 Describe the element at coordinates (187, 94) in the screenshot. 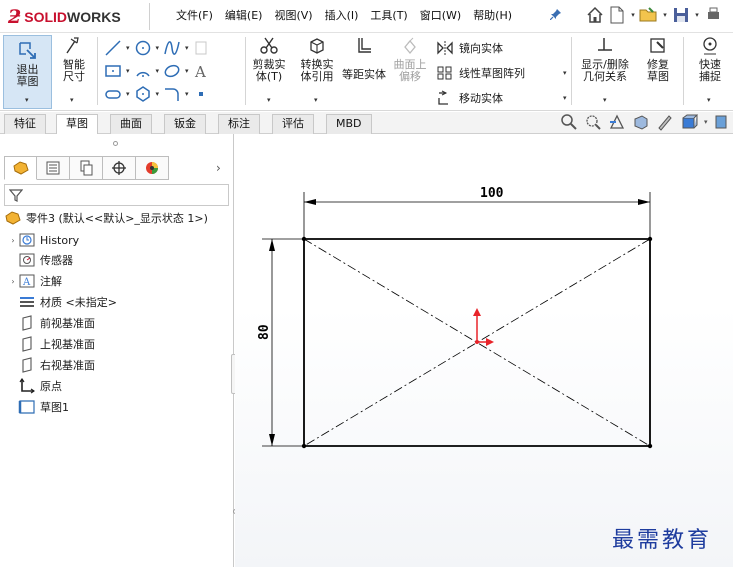

I see `fillet-dropdown-icon: ▾` at that location.